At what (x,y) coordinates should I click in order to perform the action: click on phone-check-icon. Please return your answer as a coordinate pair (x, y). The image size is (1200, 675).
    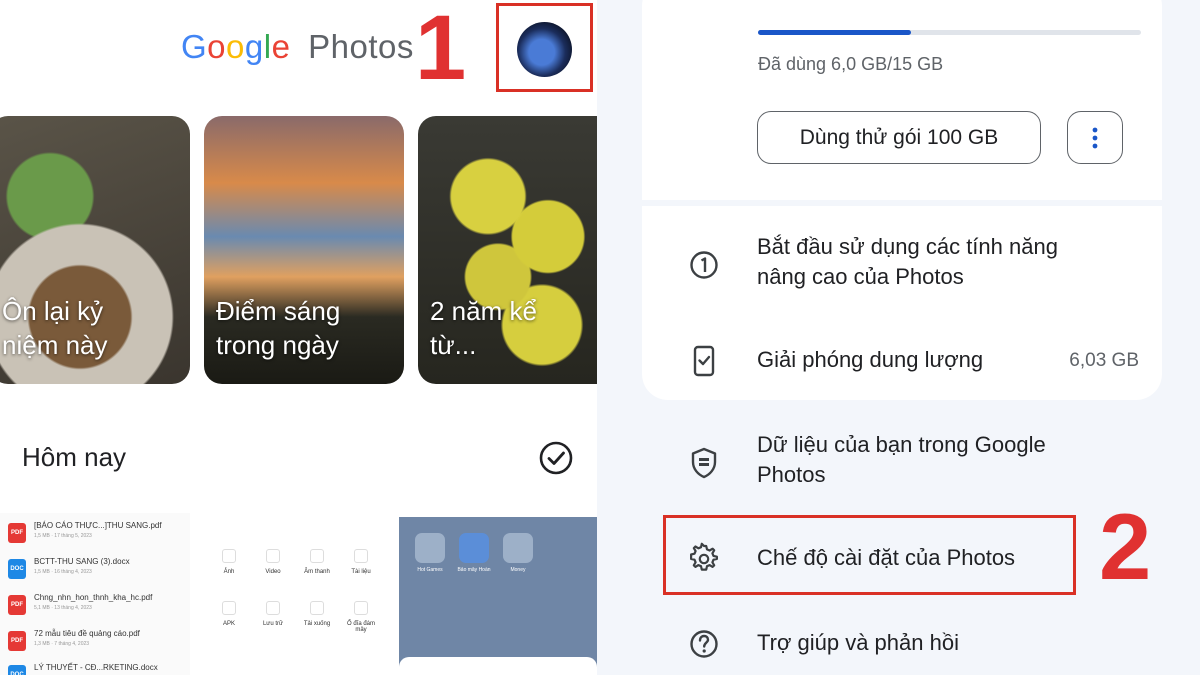
    Looking at the image, I should click on (704, 361).